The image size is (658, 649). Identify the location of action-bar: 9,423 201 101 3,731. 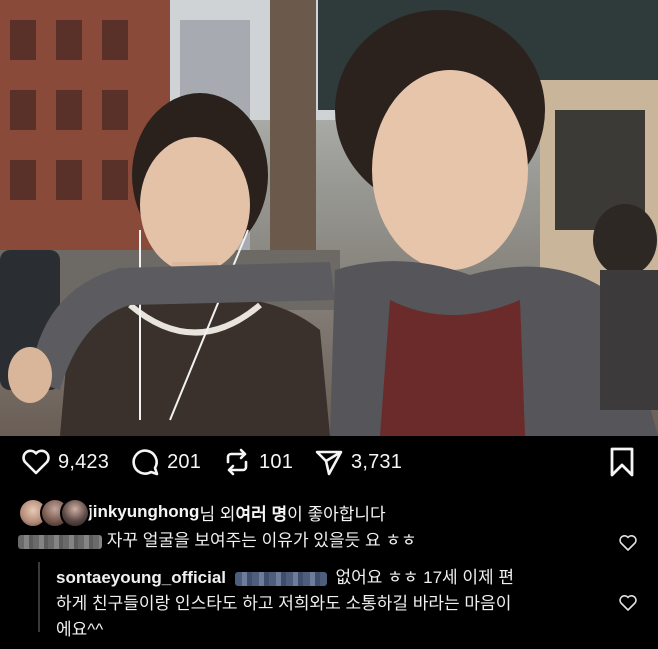
(329, 462).